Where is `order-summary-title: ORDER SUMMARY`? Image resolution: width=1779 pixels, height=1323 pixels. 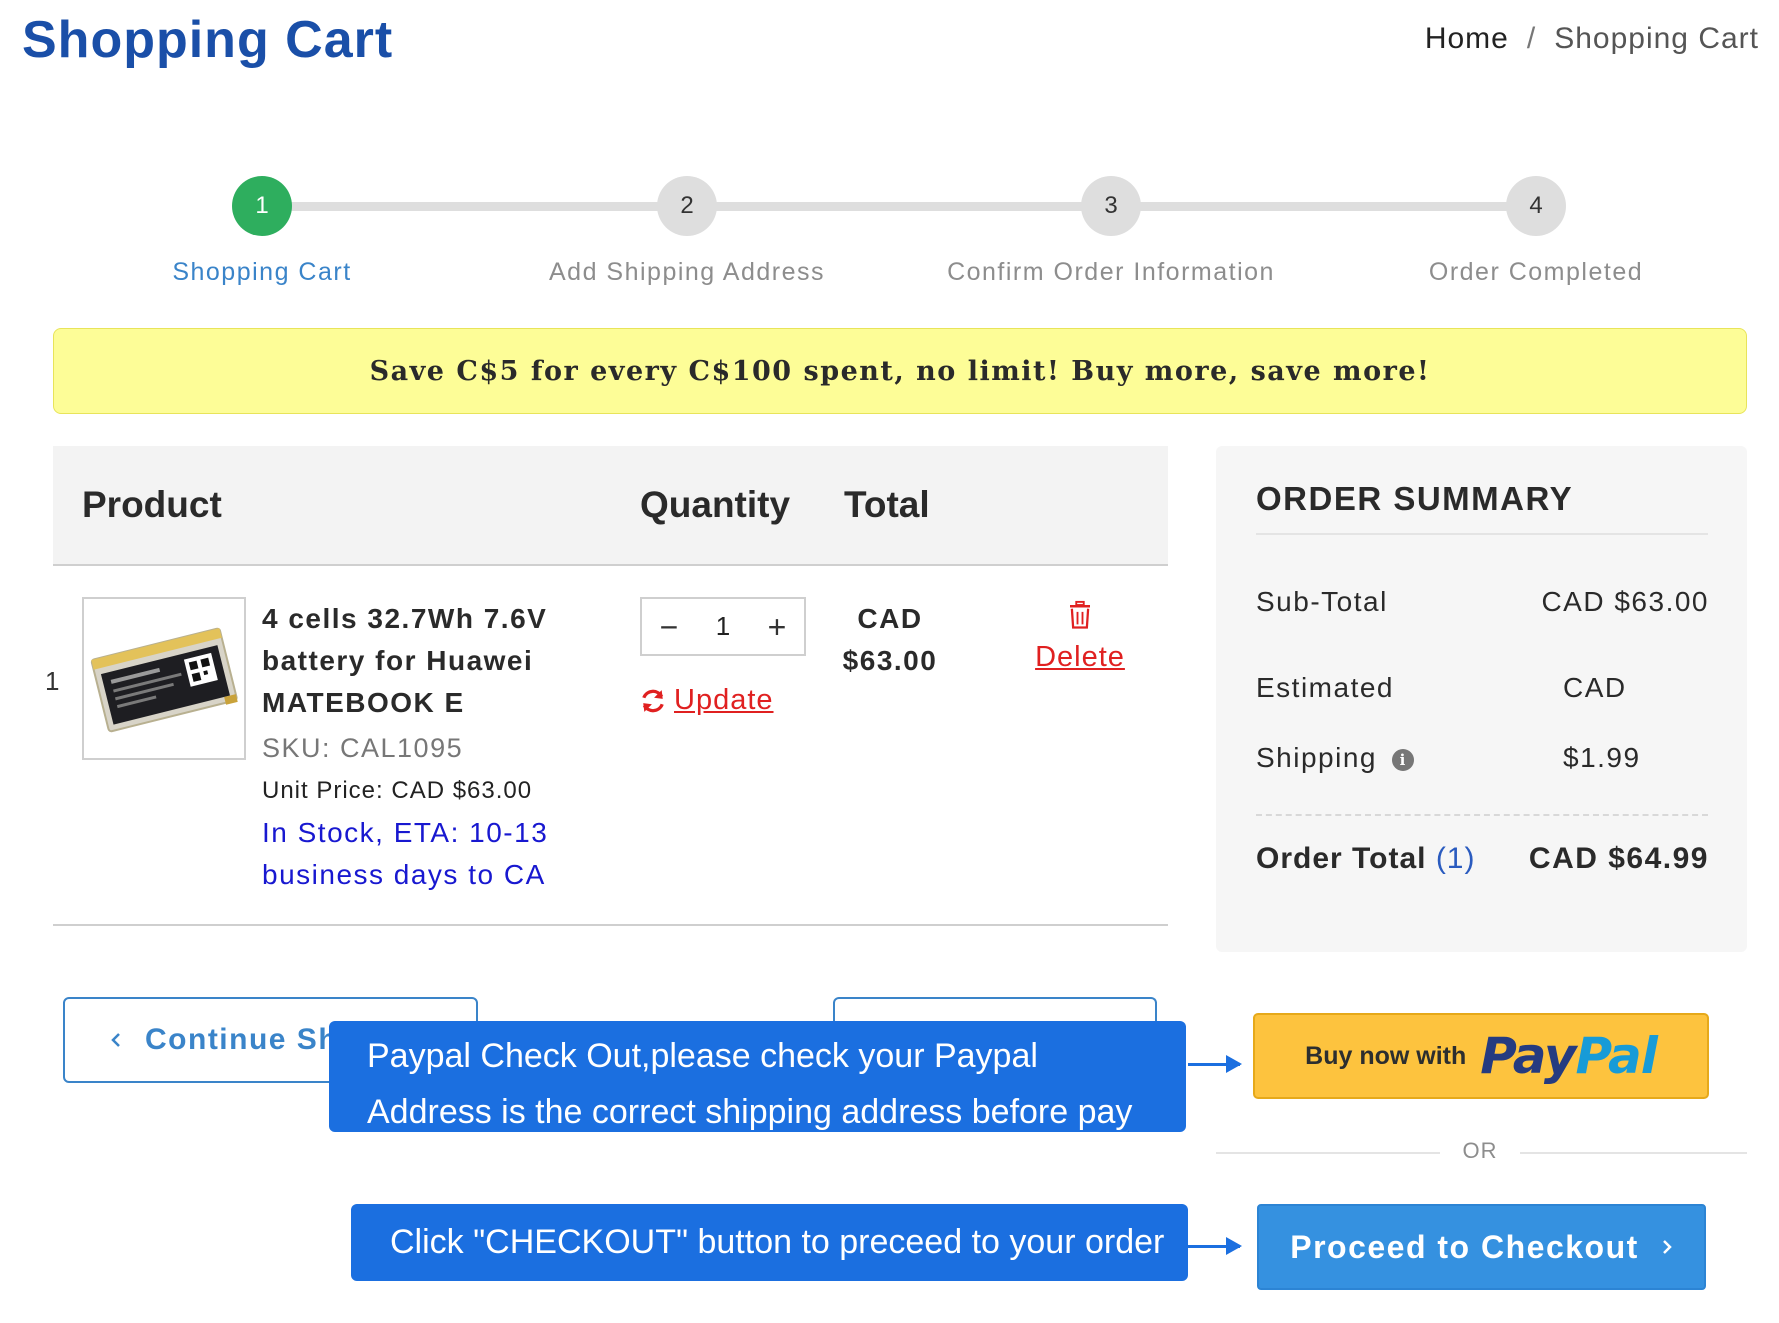 order-summary-title: ORDER SUMMARY is located at coordinates (1415, 498).